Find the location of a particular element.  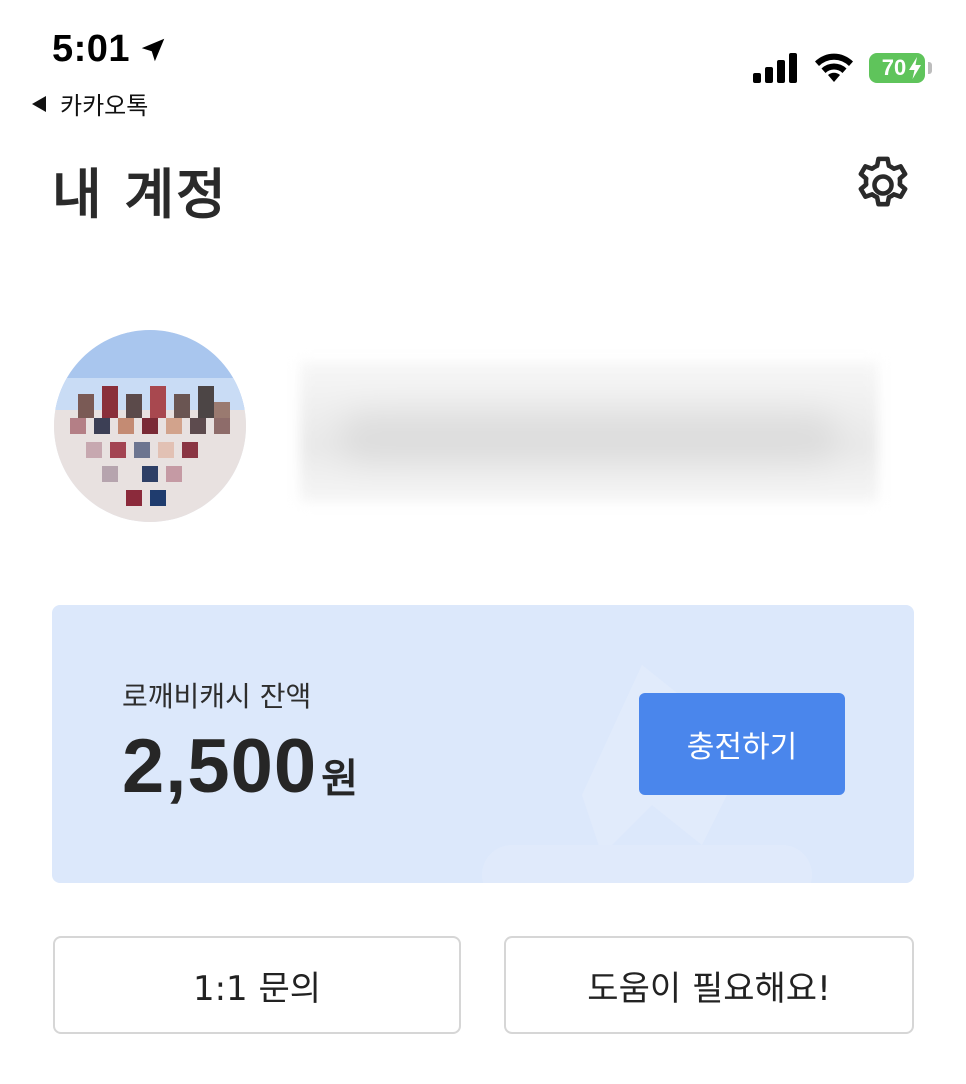

status-time: 5:01 is located at coordinates (110, 49).